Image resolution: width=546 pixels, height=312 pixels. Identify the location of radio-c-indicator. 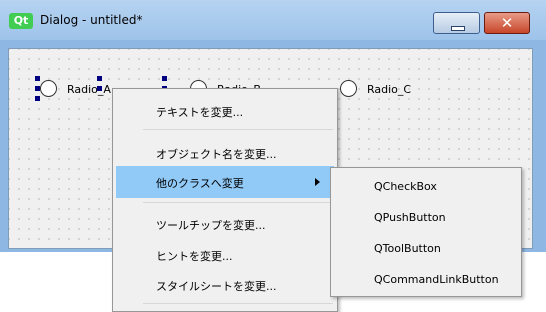
(348, 88).